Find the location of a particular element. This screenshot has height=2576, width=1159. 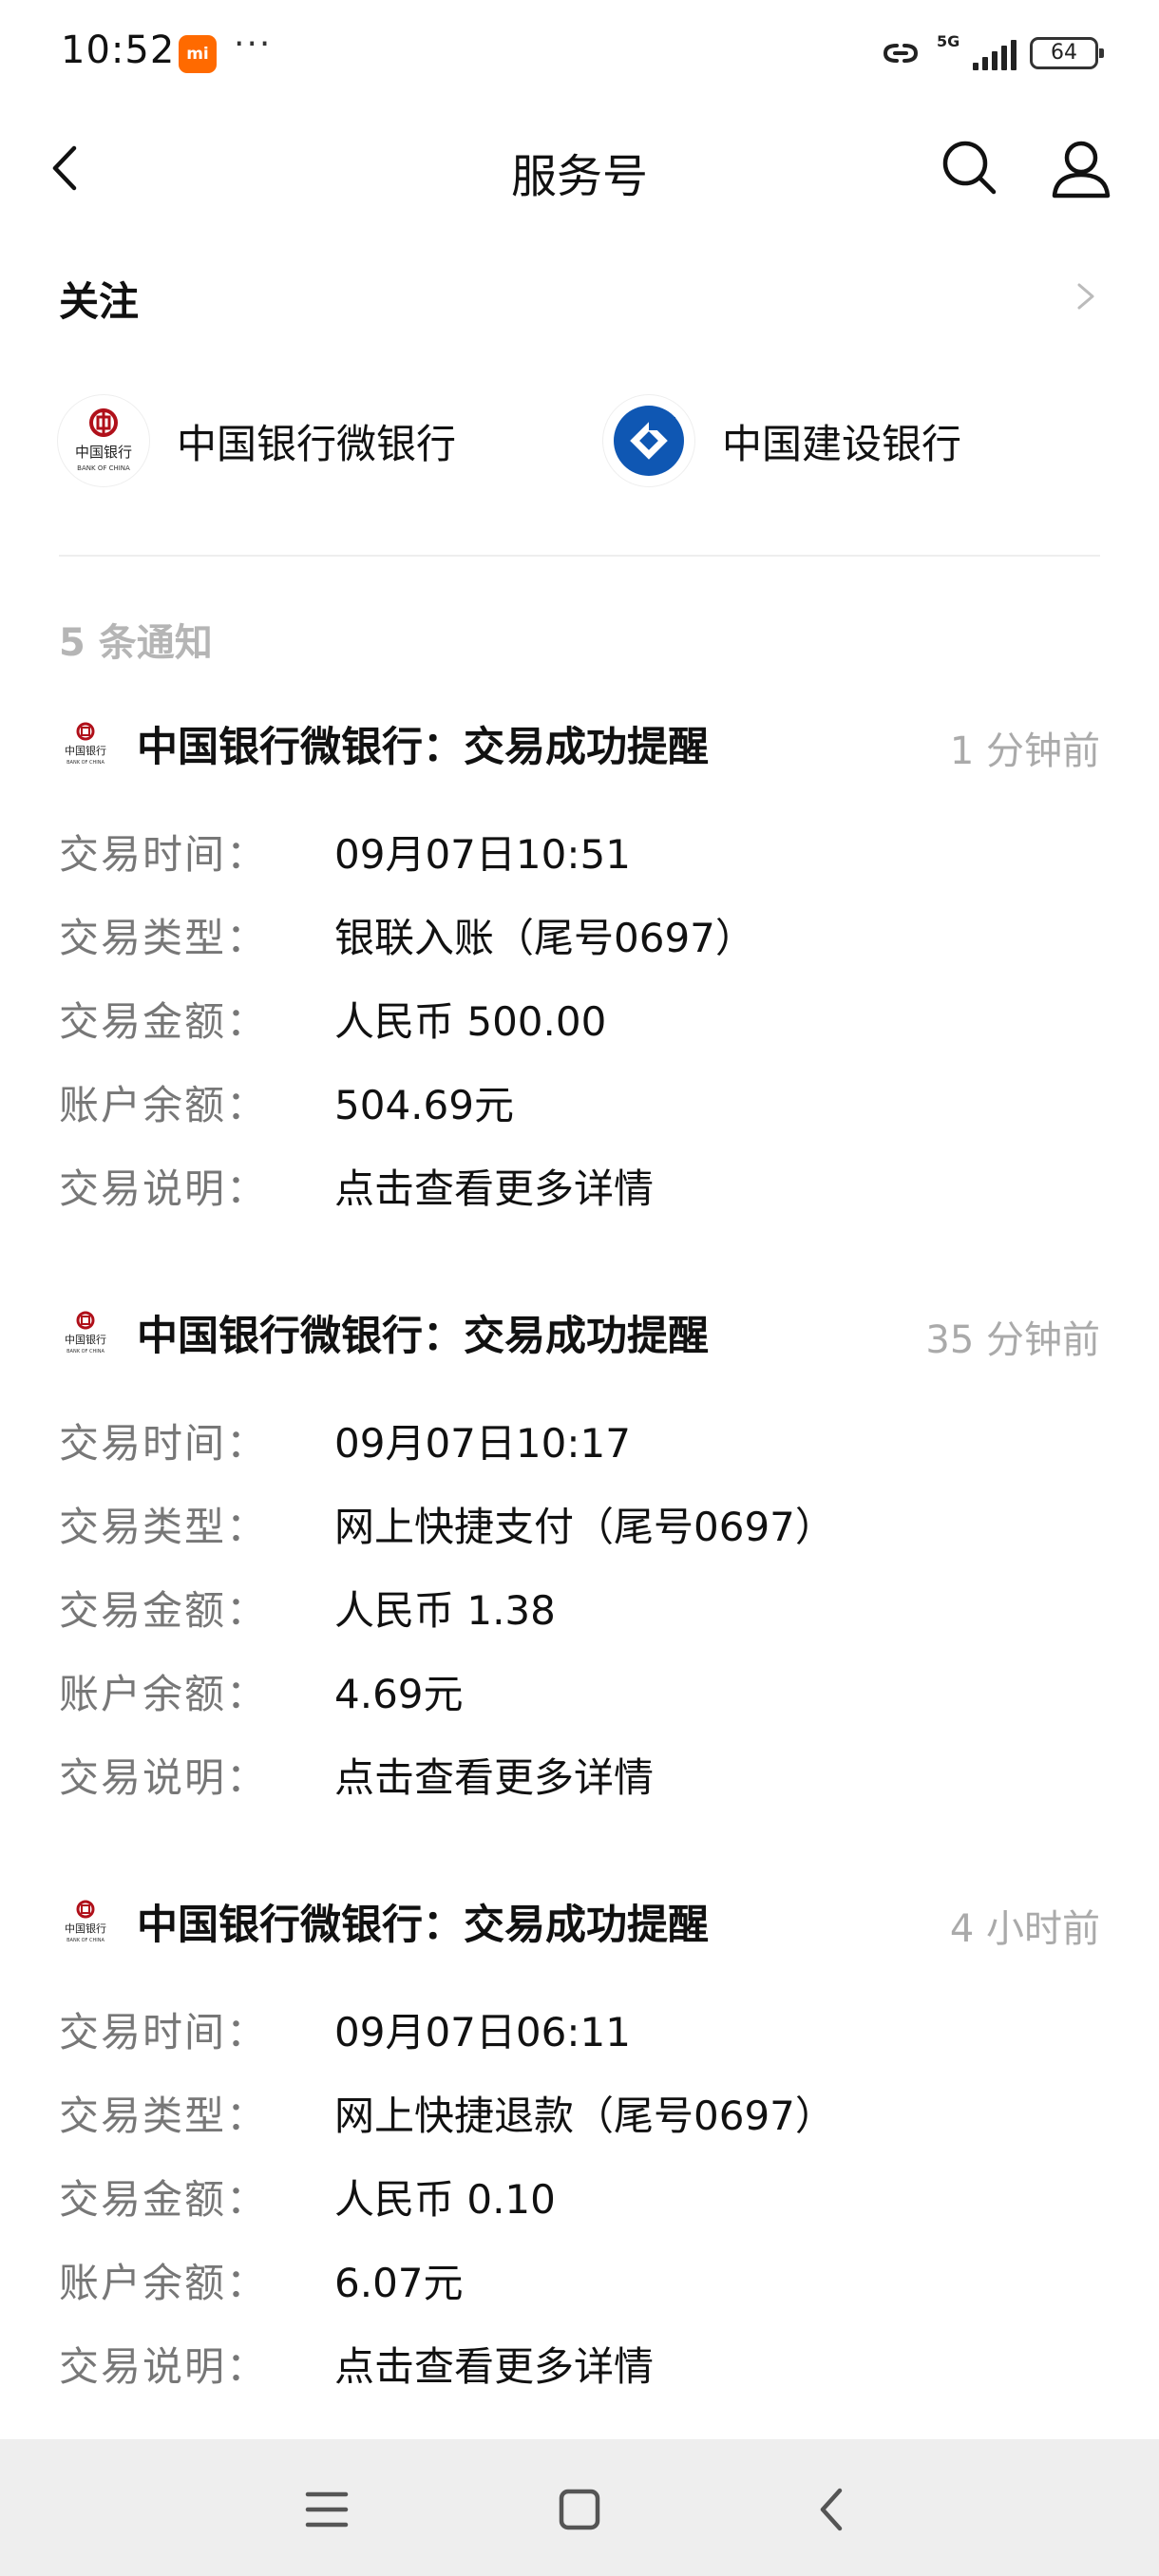

detail-row: 账户余额： 6.07元 is located at coordinates (579, 2274).